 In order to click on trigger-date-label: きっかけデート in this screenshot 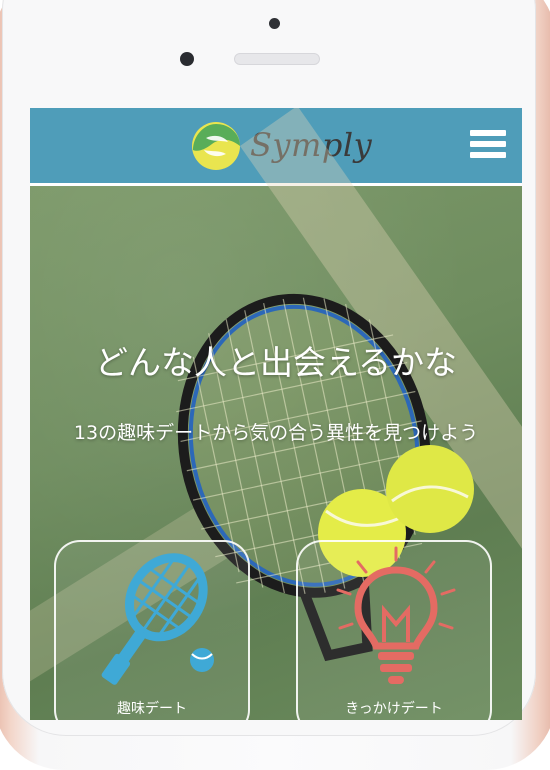, I will do `click(394, 709)`.